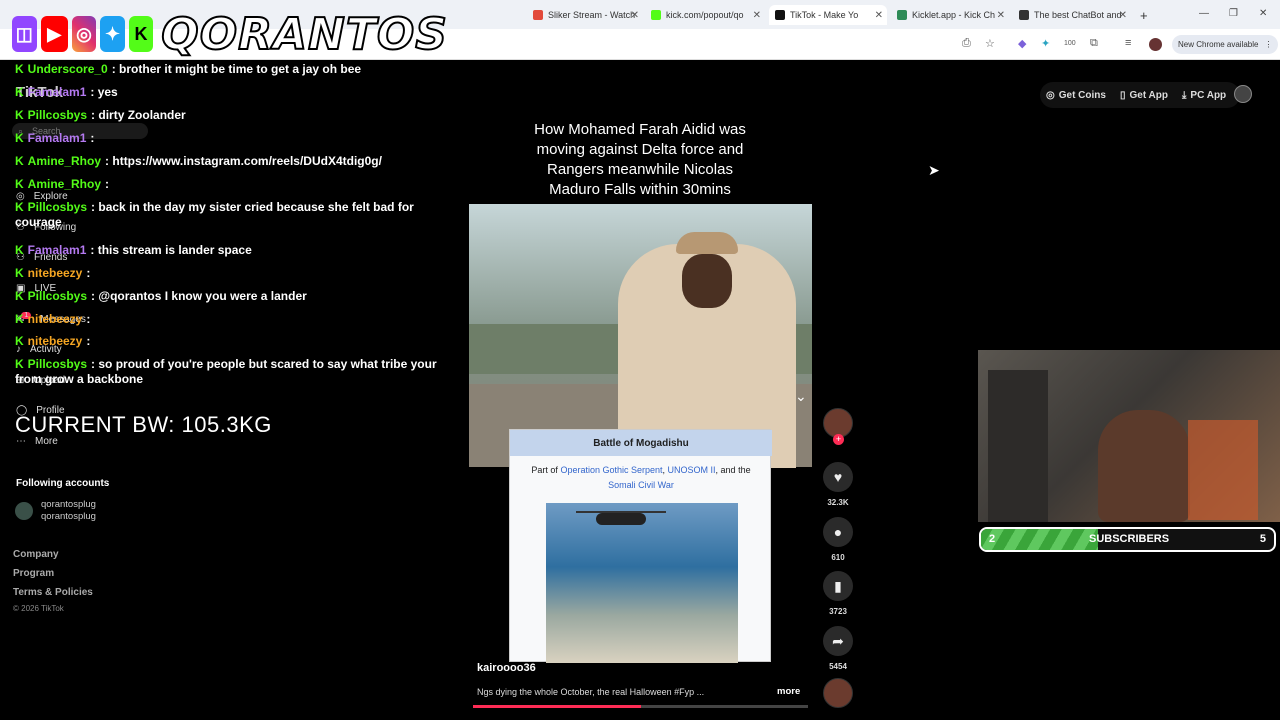 The image size is (1280, 720). Describe the element at coordinates (1072, 15) in the screenshot. I see `tab-chatbot: The best ChatBot and ✕` at that location.